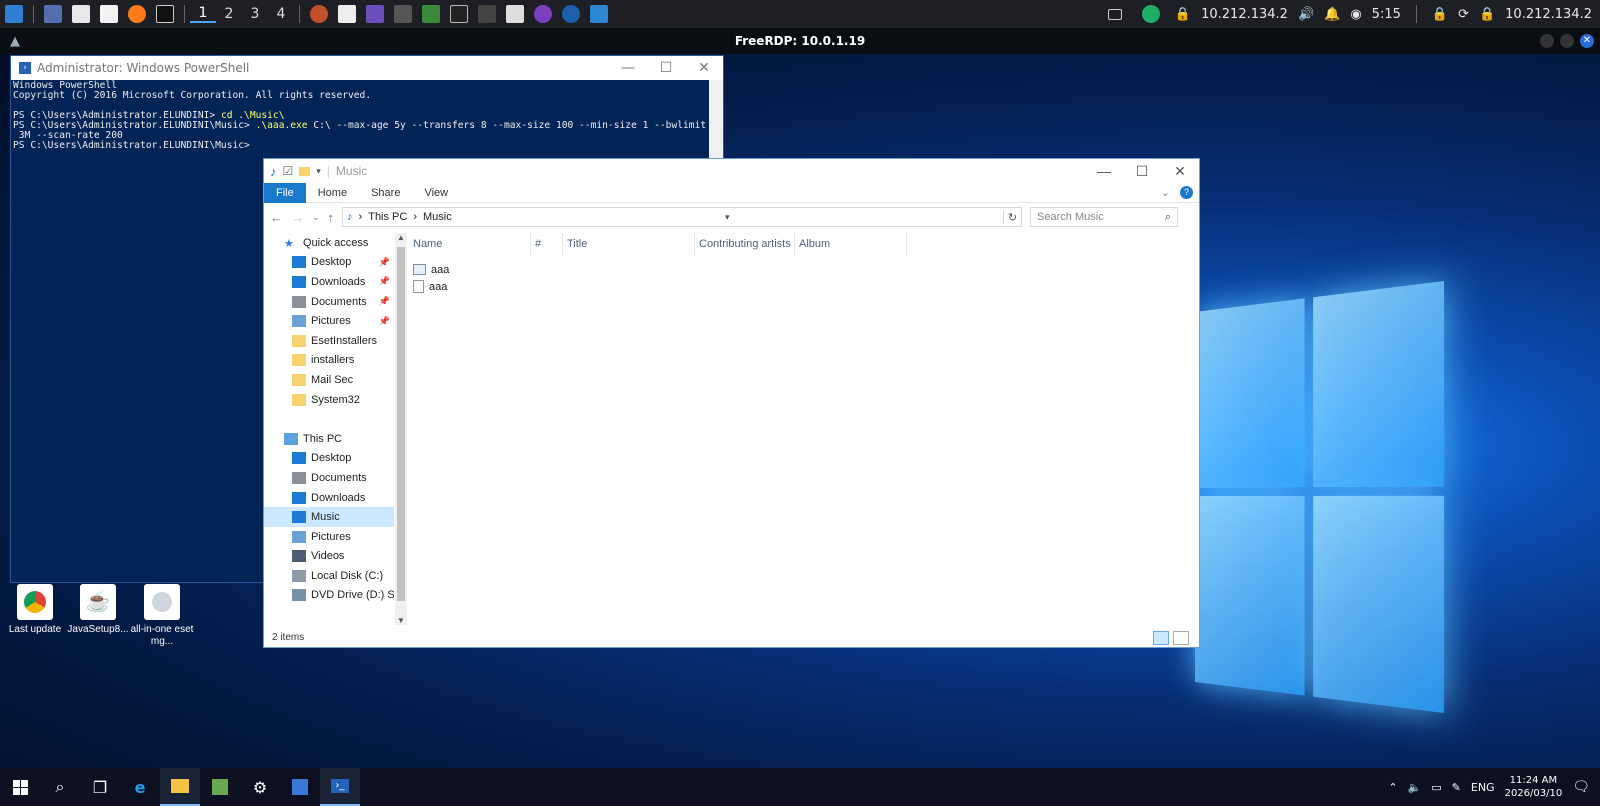  Describe the element at coordinates (1463, 14) in the screenshot. I see `refresh-icon: ⟳` at that location.